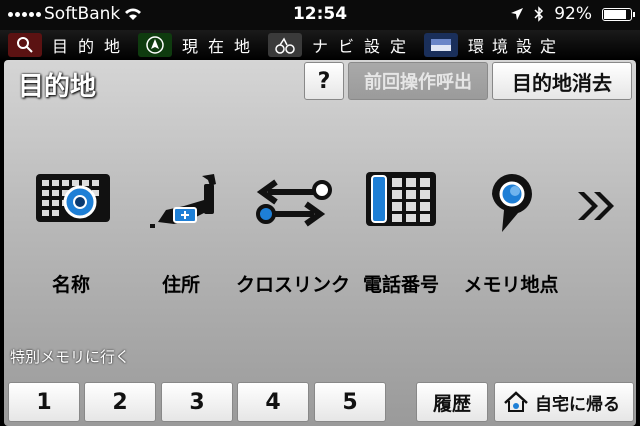  What do you see at coordinates (511, 285) in the screenshot?
I see `category-label: メモリ地点` at bounding box center [511, 285].